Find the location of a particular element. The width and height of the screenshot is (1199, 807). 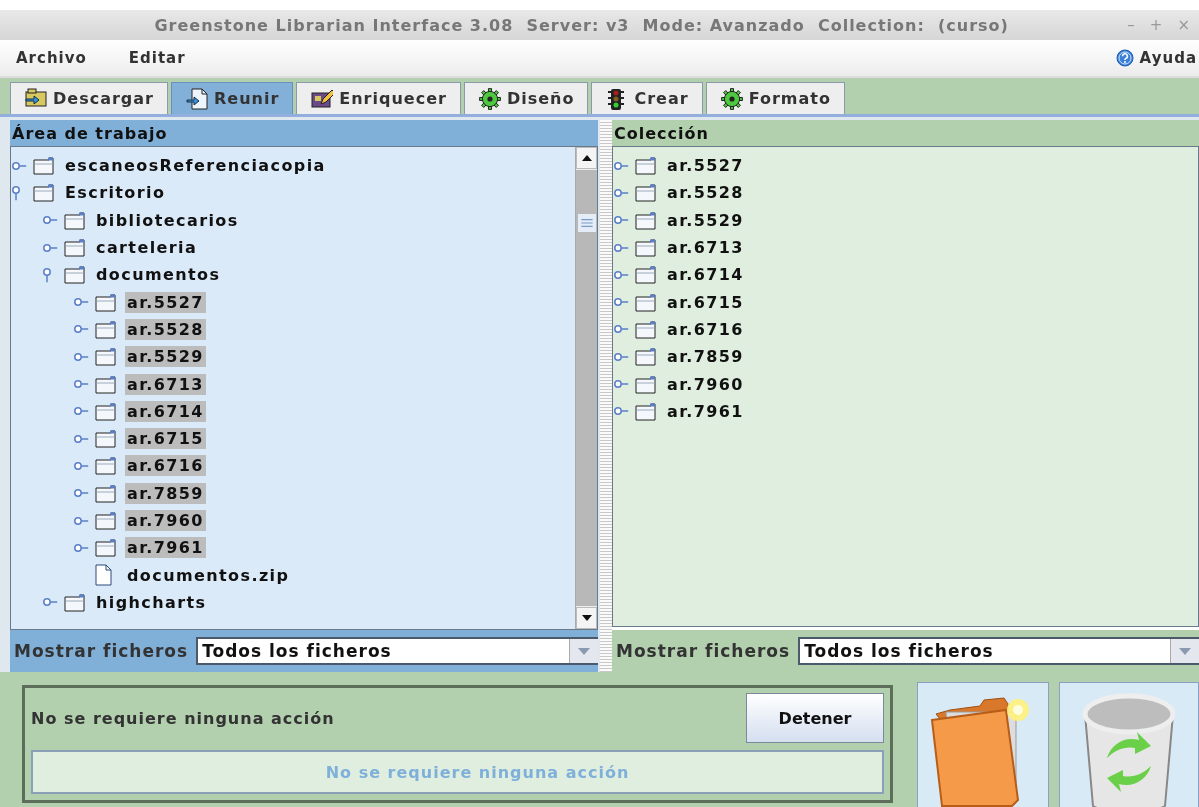

tab: Crear is located at coordinates (647, 98).